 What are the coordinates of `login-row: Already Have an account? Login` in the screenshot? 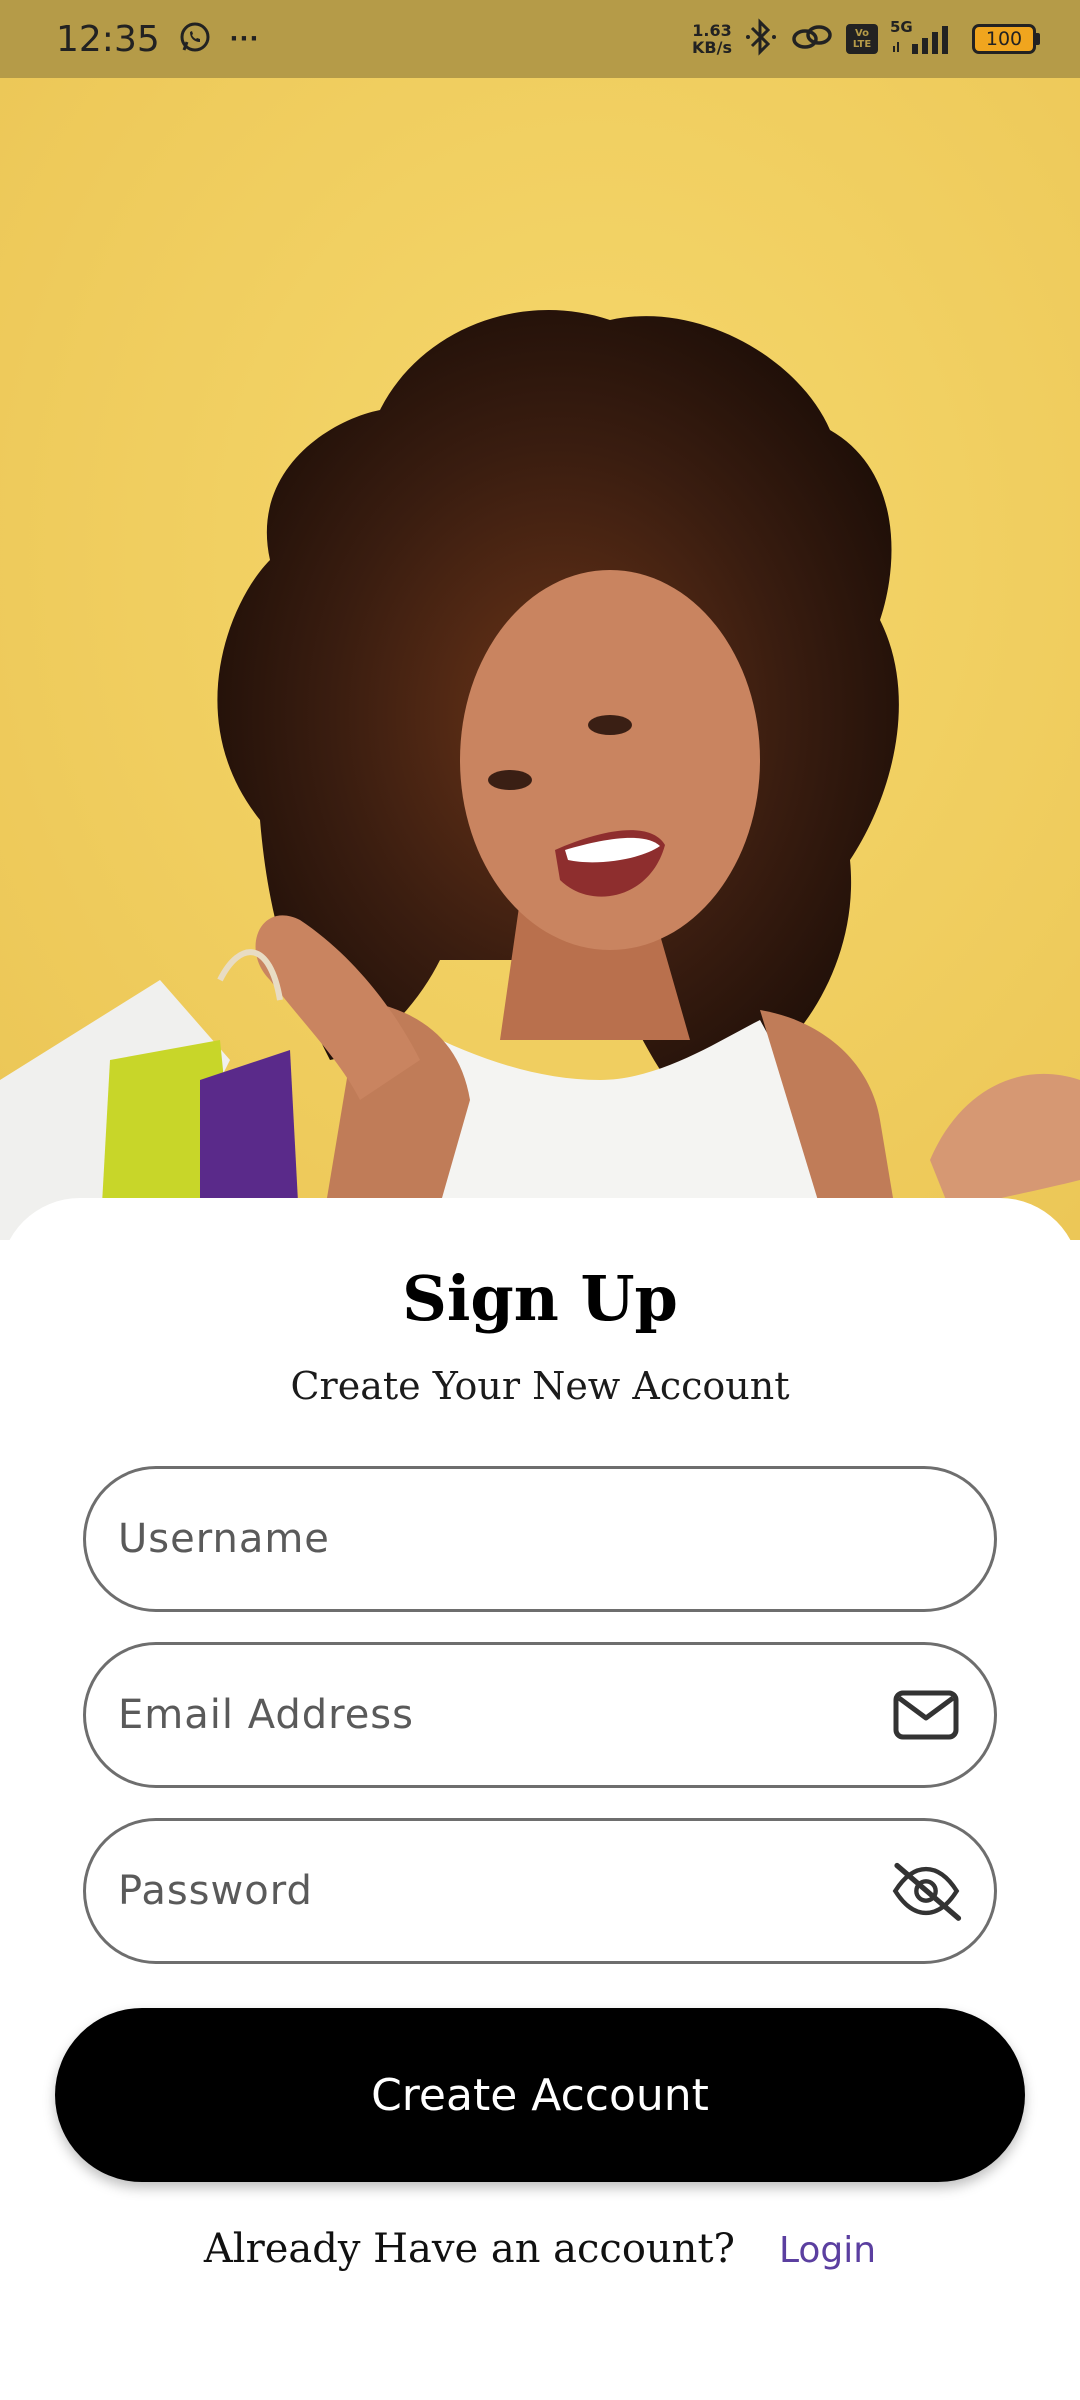 It's located at (540, 2249).